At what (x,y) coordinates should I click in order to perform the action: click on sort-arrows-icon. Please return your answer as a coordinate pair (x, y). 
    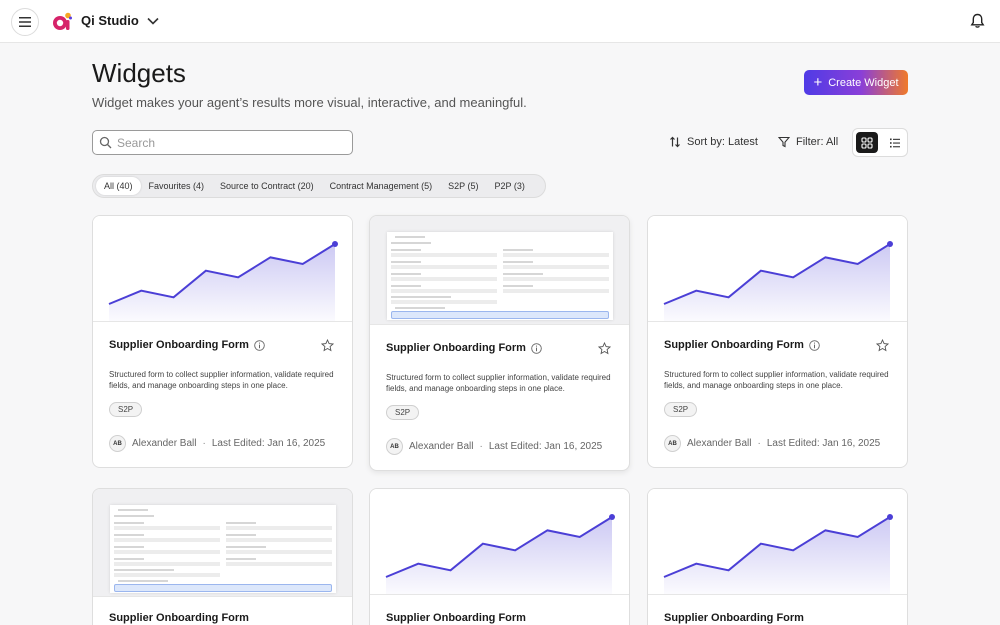
    Looking at the image, I should click on (675, 142).